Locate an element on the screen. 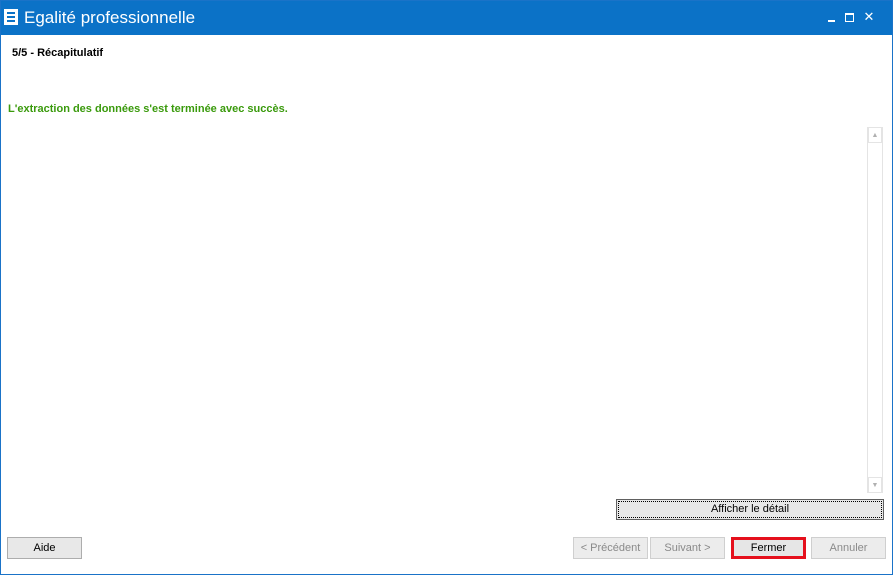 The image size is (893, 575). previous-button: < Précédent is located at coordinates (610, 548).